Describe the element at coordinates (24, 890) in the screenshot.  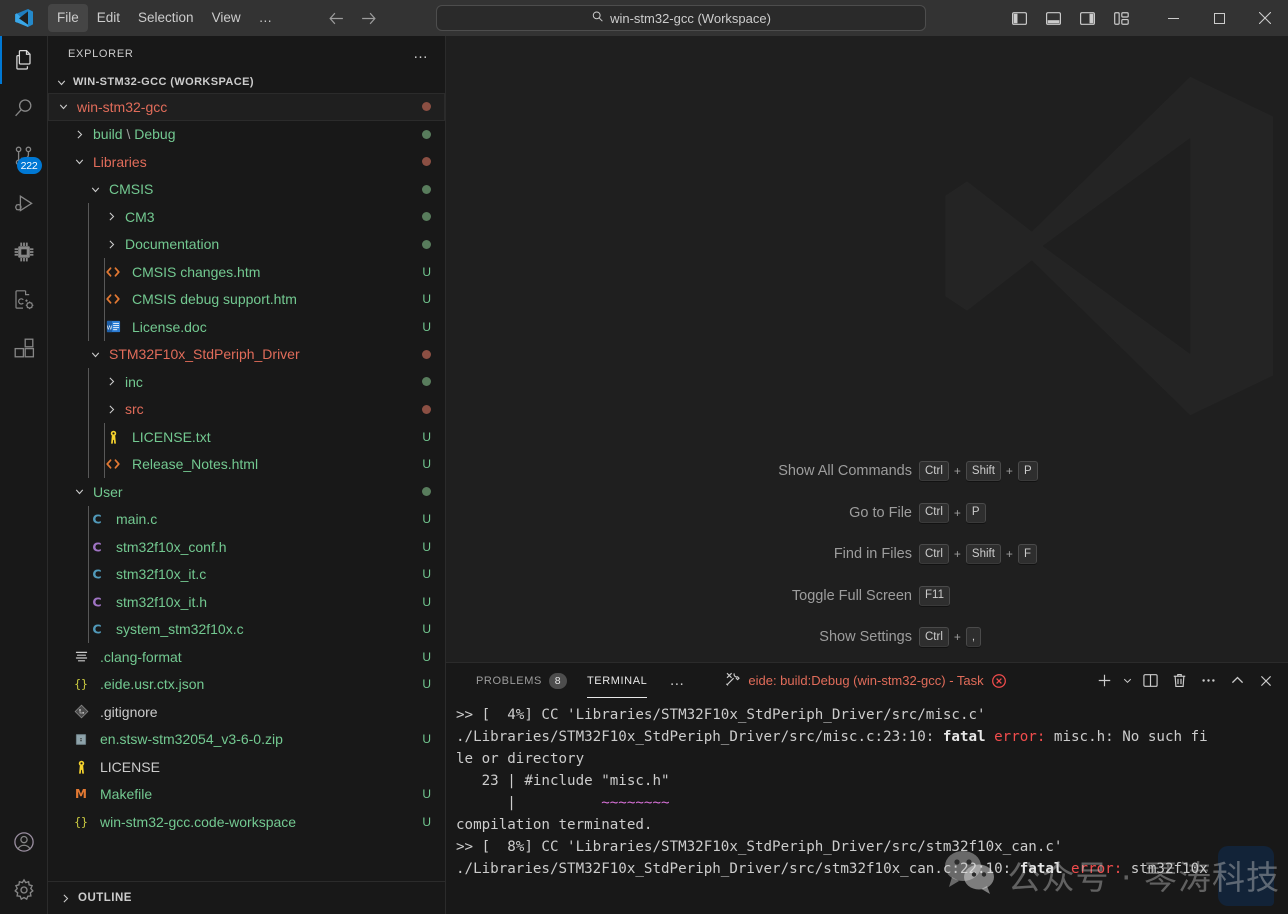
I see `activity-item-manage` at that location.